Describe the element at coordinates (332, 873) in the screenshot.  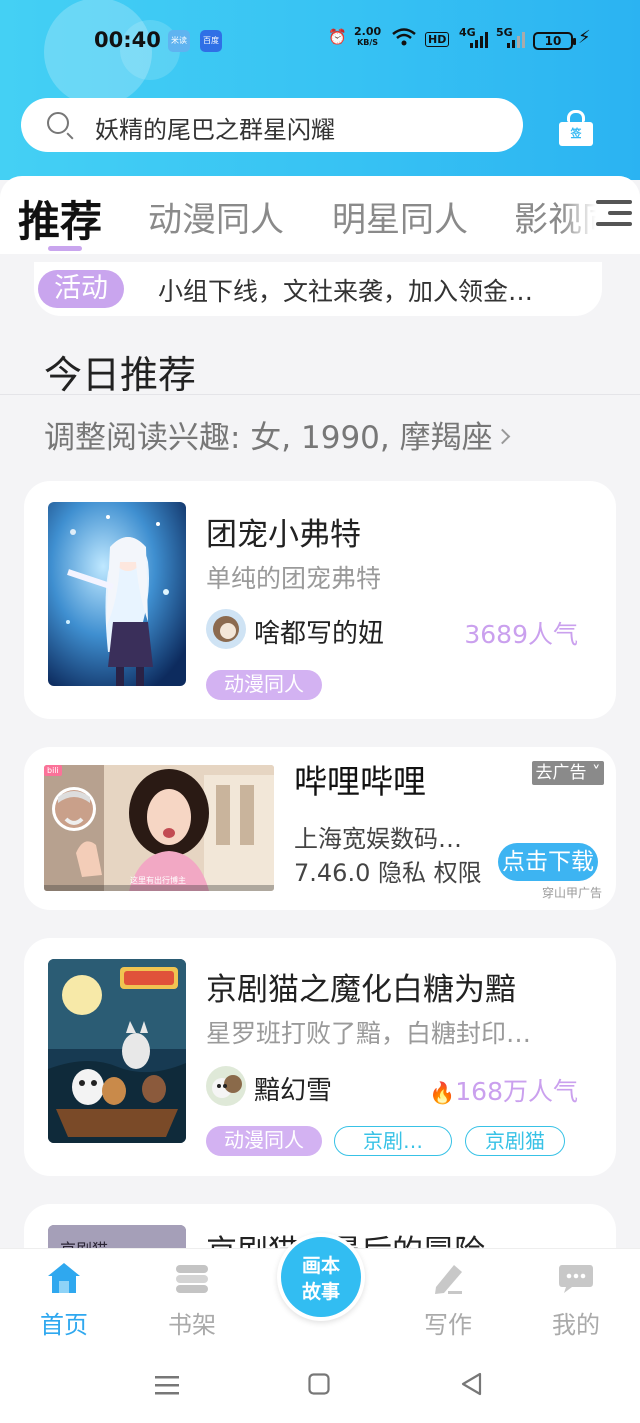
I see `ad-app-version: 7.46.0` at that location.